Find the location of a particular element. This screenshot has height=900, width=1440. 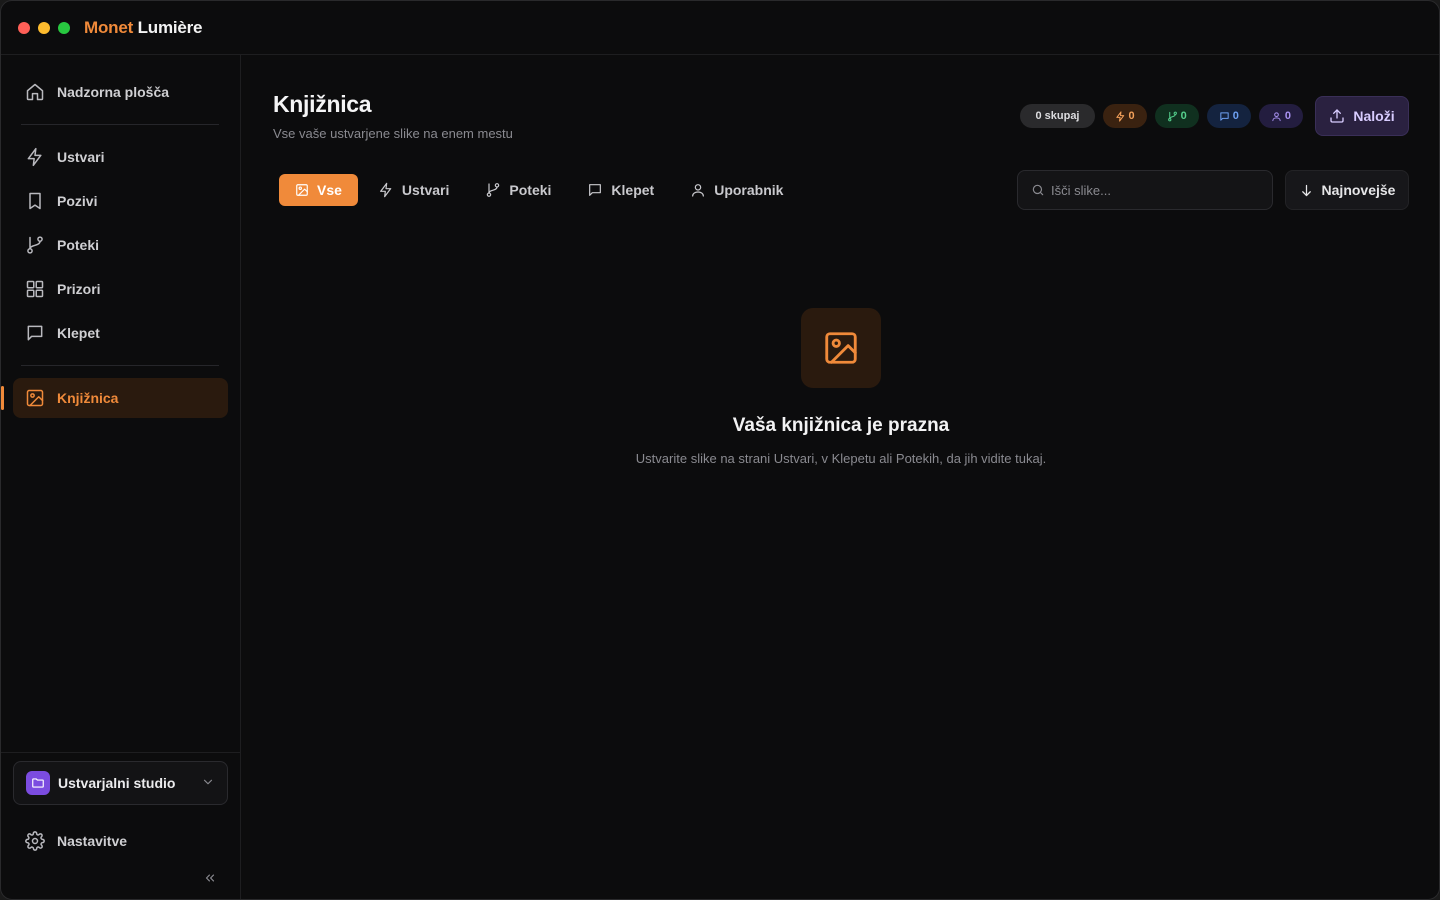

brand-first-word: Monet is located at coordinates (109, 27).